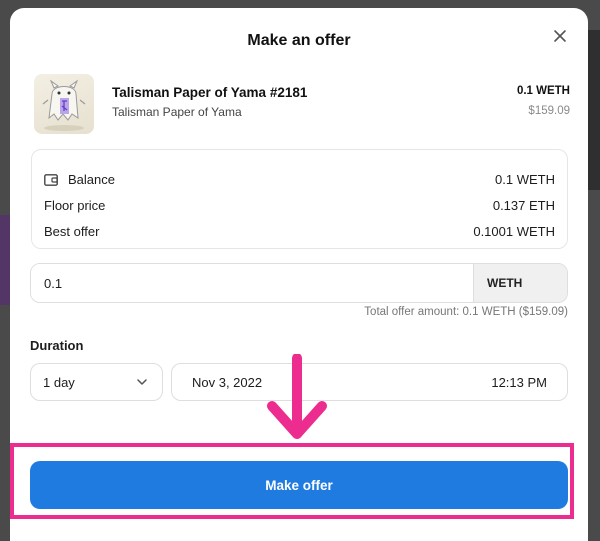 This screenshot has height=541, width=600. What do you see at coordinates (57, 345) in the screenshot?
I see `duration-label: Duration` at bounding box center [57, 345].